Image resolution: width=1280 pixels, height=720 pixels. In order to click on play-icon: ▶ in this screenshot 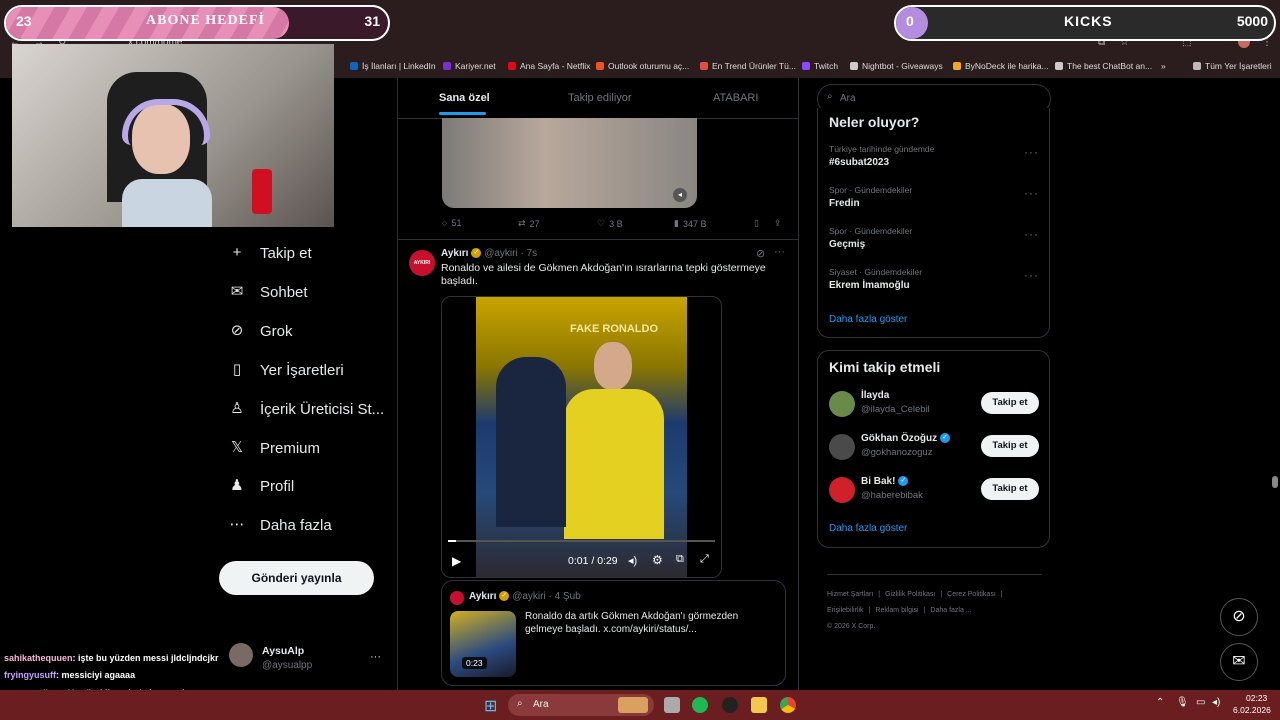, I will do `click(456, 561)`.